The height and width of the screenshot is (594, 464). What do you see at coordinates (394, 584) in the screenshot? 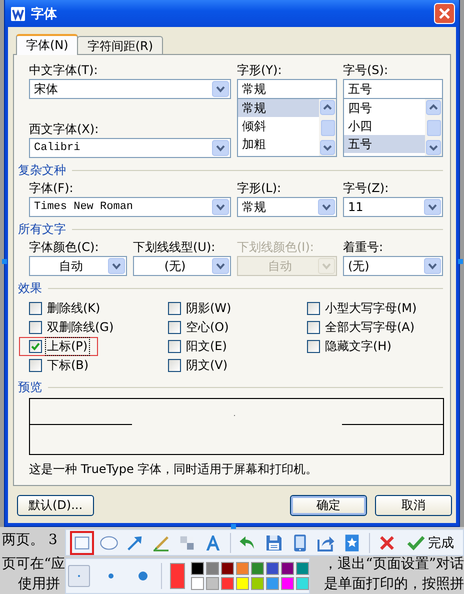
I see `document-text: 是单面打印的，按照拼` at bounding box center [394, 584].